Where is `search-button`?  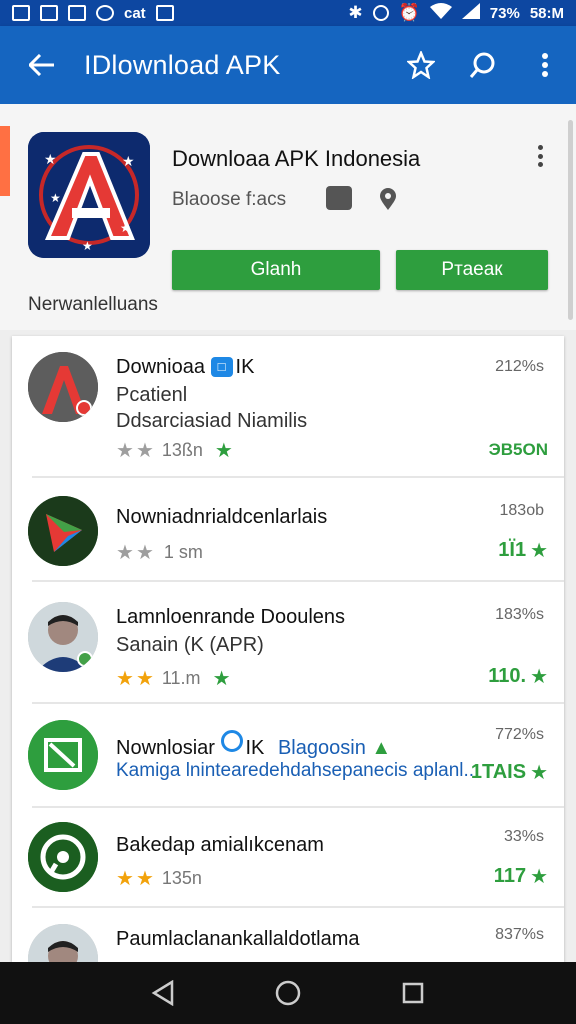 search-button is located at coordinates (483, 65).